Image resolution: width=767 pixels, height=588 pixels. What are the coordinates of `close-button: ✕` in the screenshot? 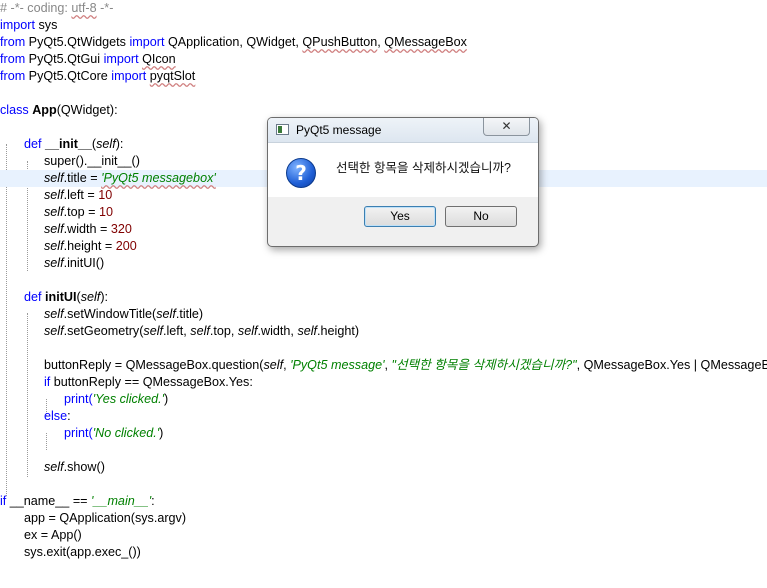 It's located at (506, 127).